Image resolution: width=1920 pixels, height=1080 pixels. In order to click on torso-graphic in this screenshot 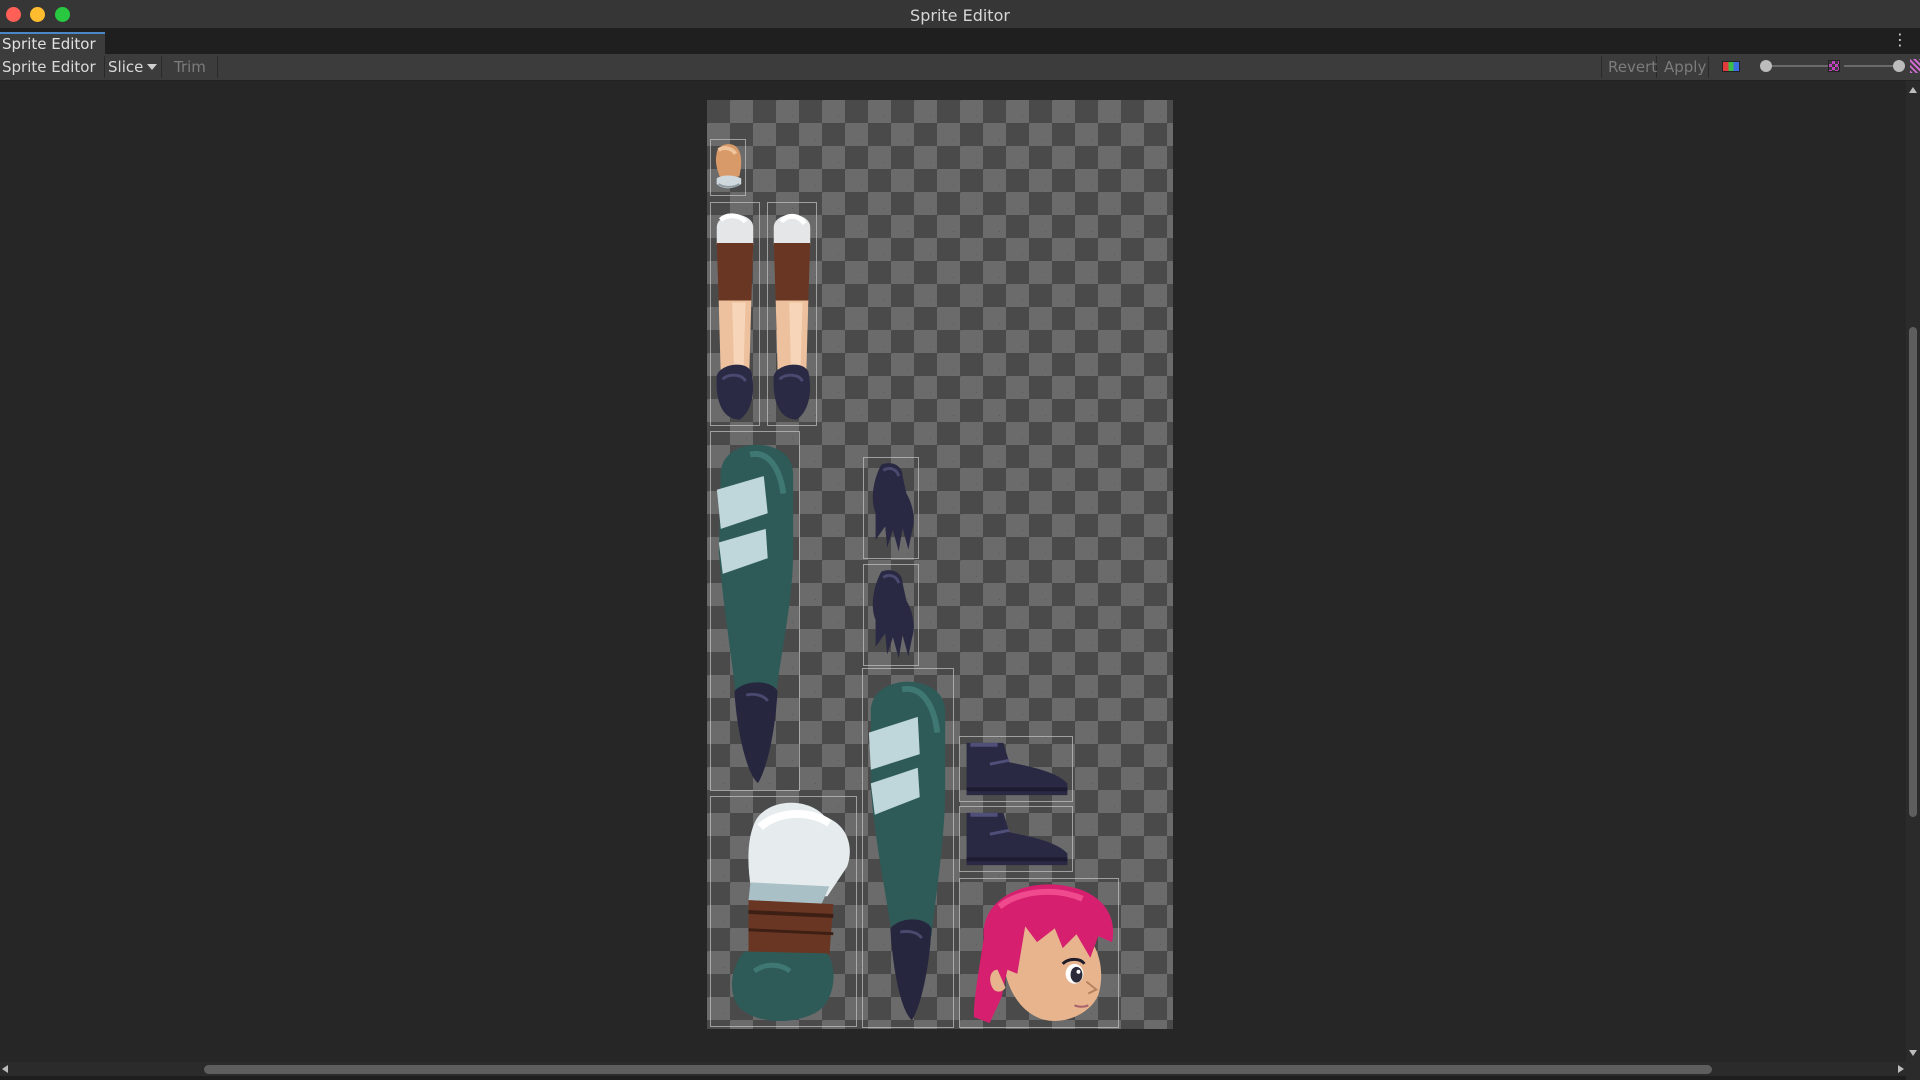, I will do `click(790, 912)`.